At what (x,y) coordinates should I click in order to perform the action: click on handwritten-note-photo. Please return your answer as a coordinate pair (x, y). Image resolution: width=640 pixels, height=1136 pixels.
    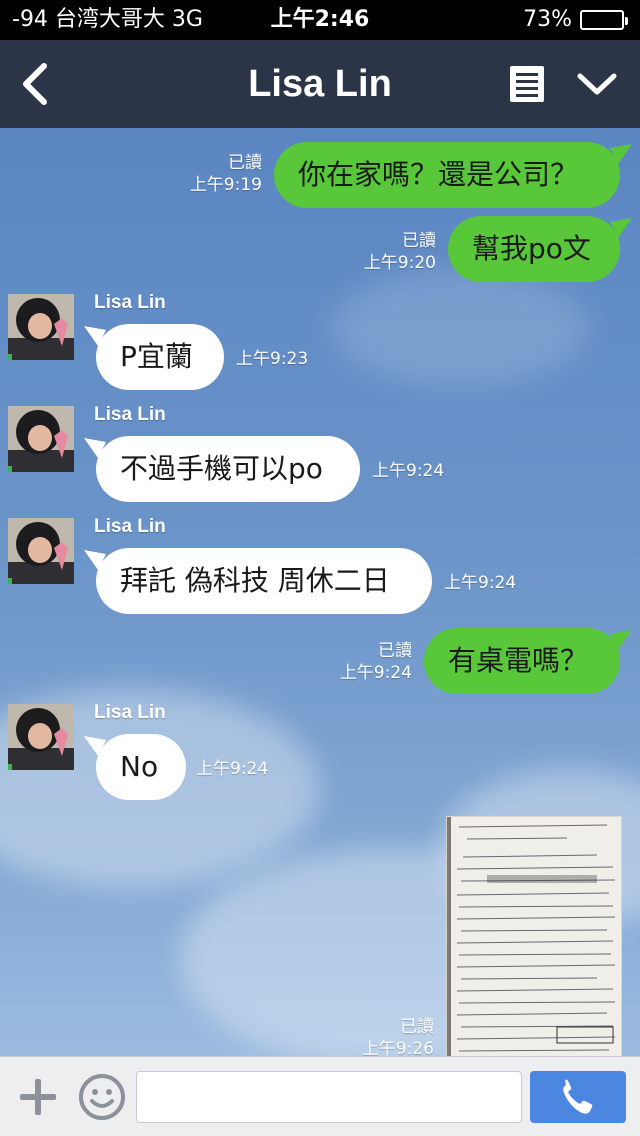
    Looking at the image, I should click on (534, 936).